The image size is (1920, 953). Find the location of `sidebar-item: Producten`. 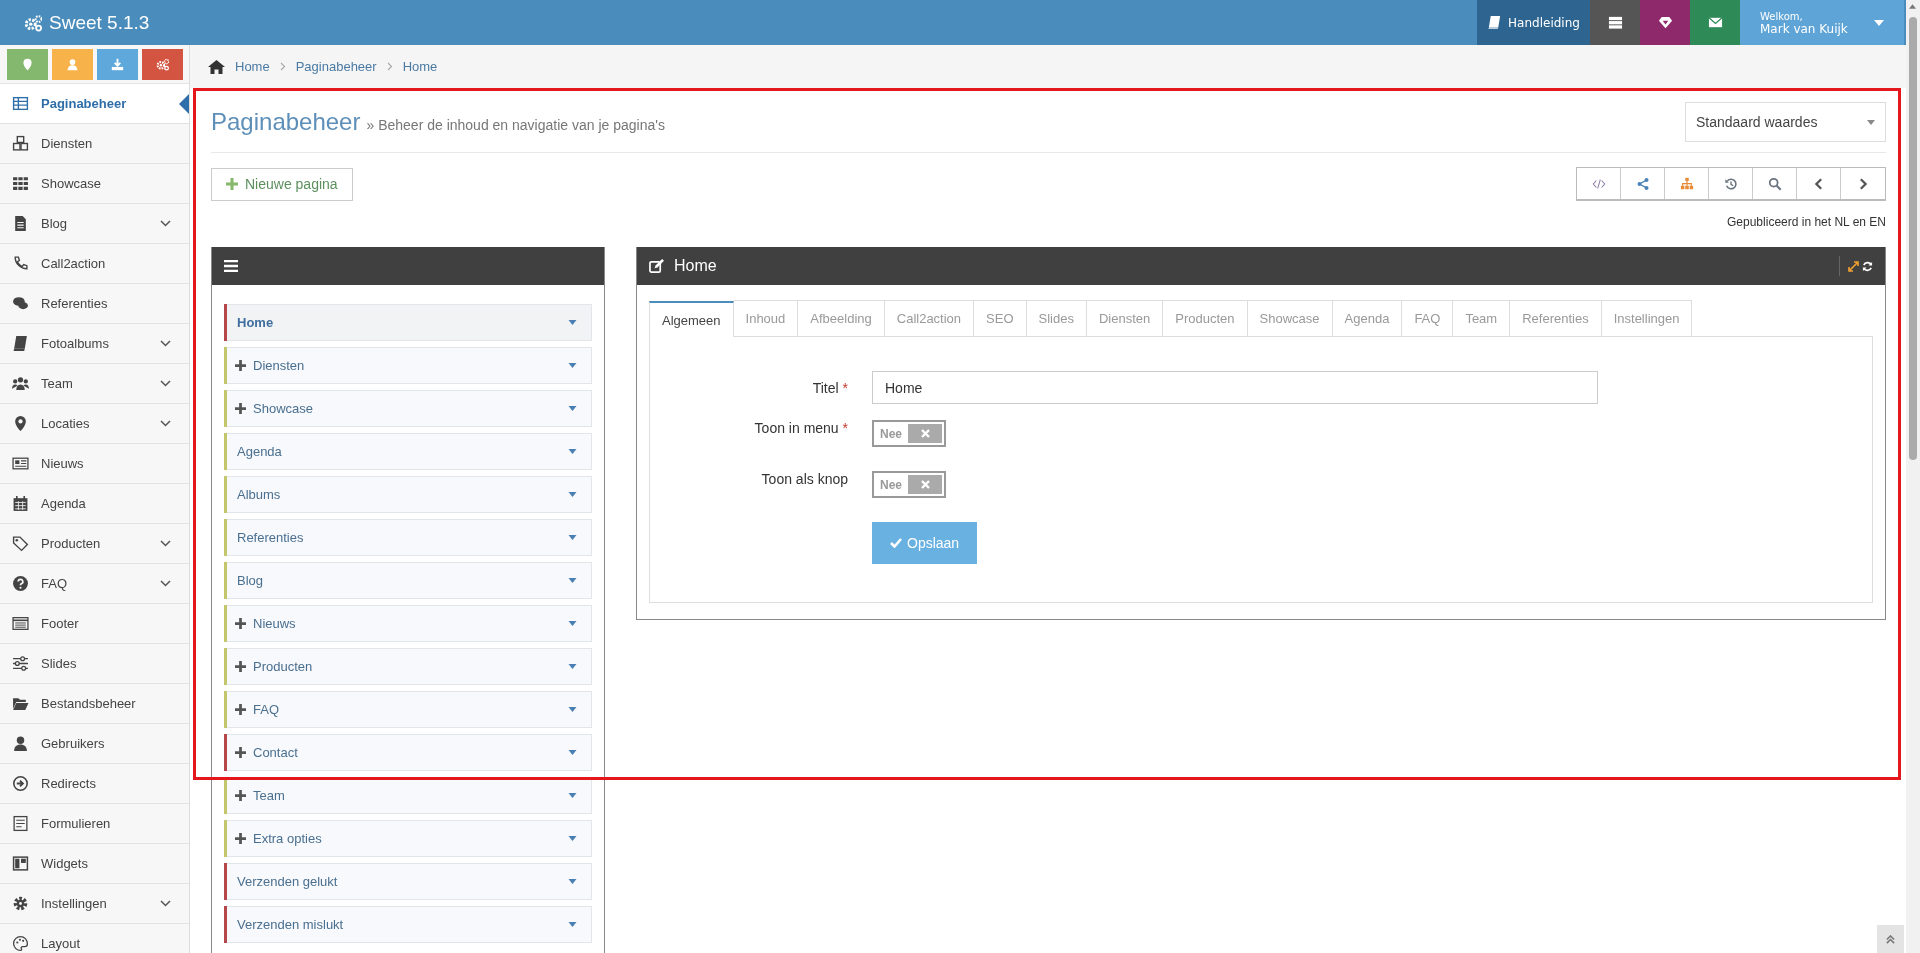

sidebar-item: Producten is located at coordinates (94, 544).